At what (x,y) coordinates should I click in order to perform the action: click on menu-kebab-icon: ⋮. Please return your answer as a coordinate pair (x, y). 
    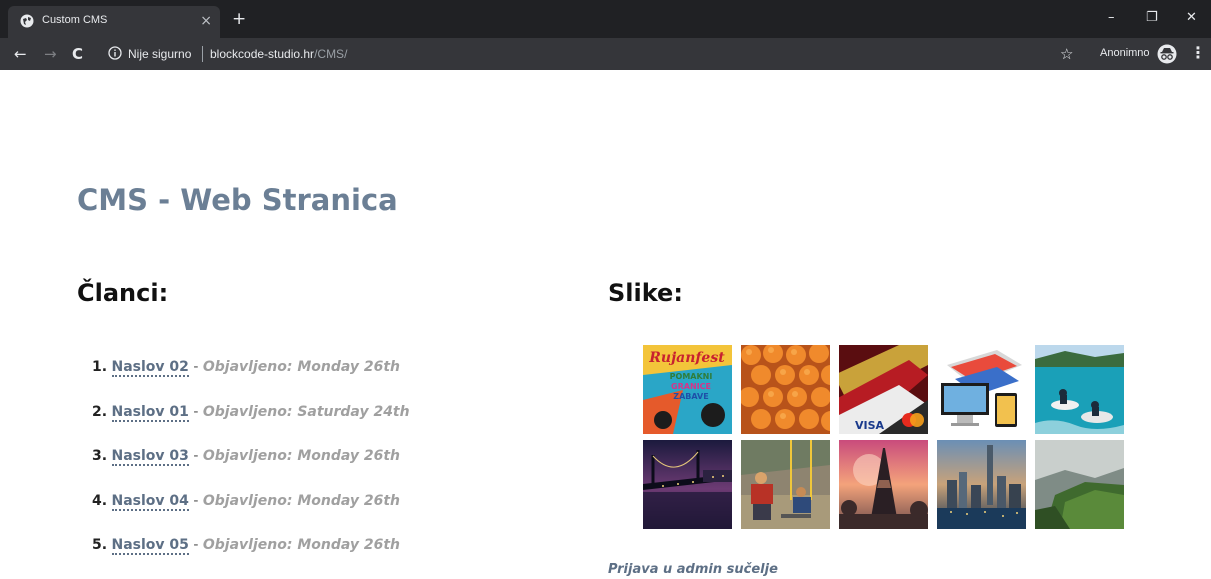
    Looking at the image, I should click on (1198, 53).